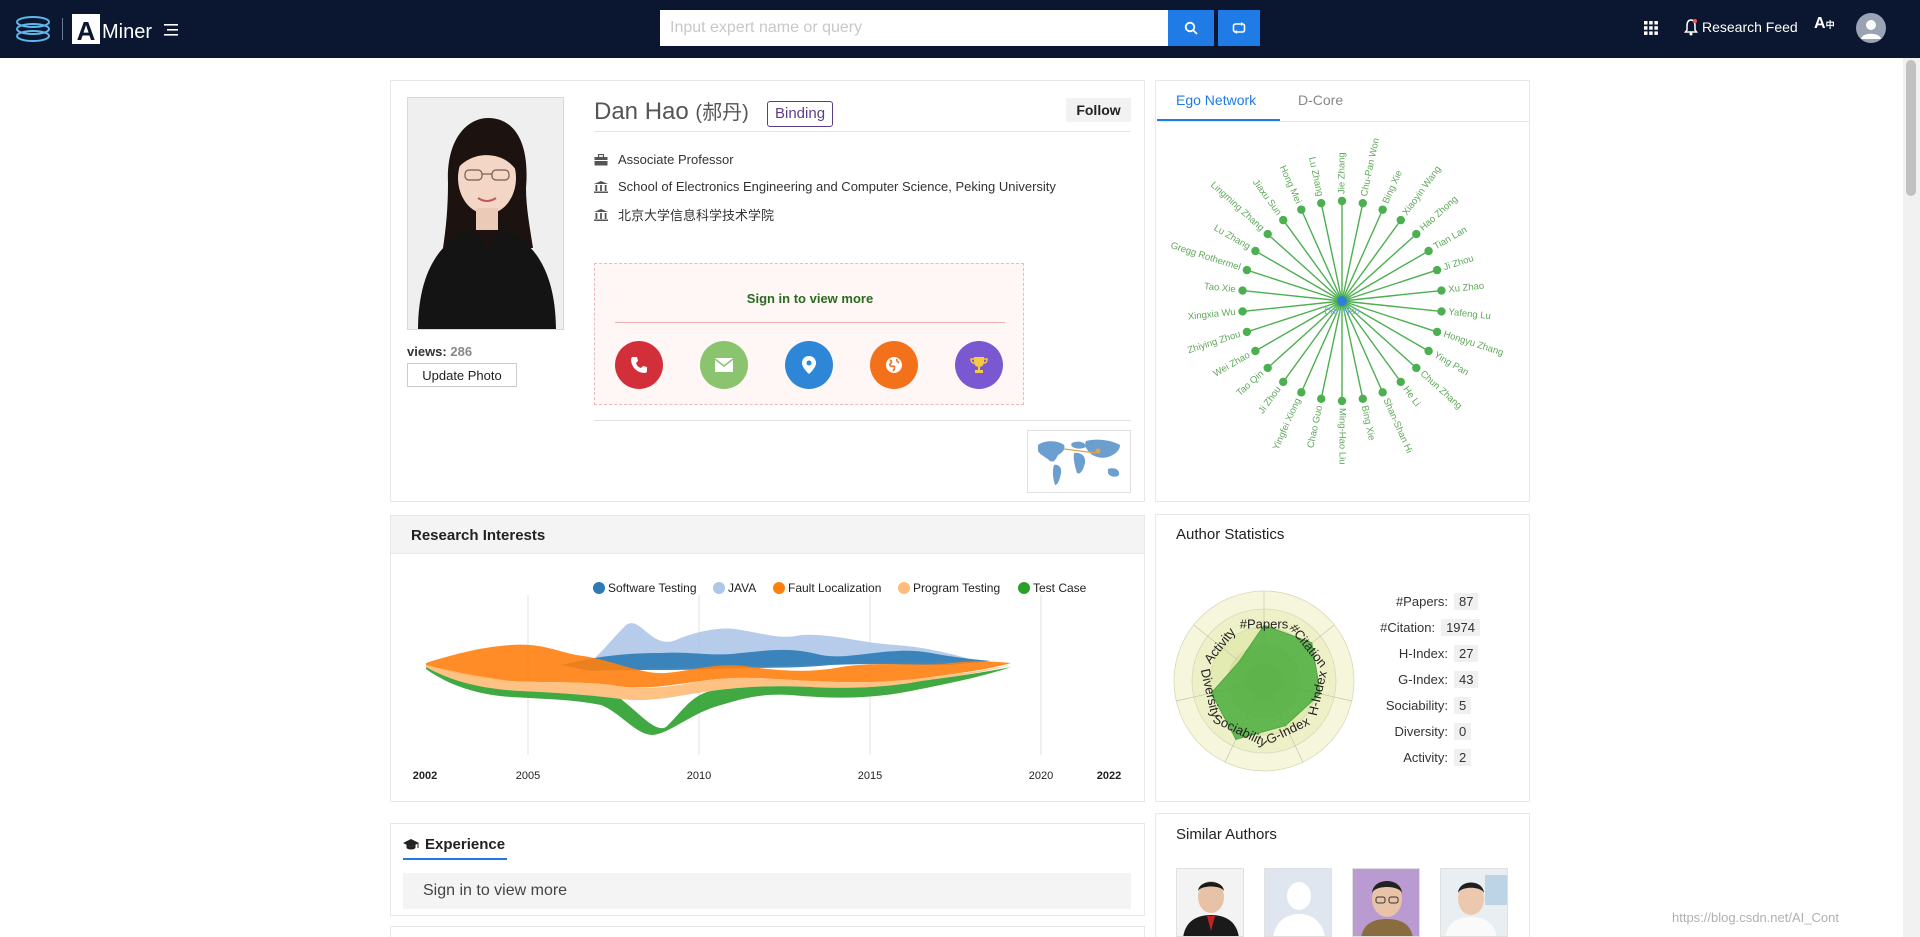  I want to click on ego-node-label: Yingfei Xiong, so click(1287, 424).